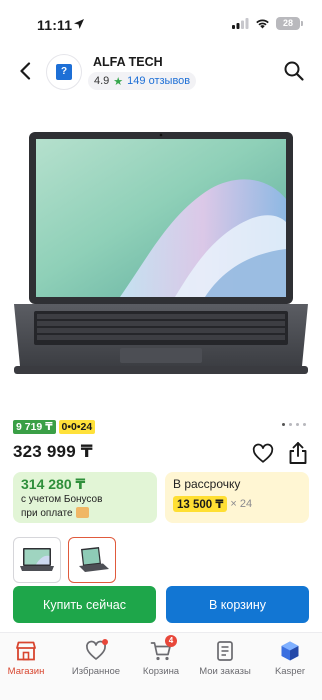 This screenshot has width=322, height=700. Describe the element at coordinates (225, 671) in the screenshot. I see `tab-label: Мои заказы` at that location.